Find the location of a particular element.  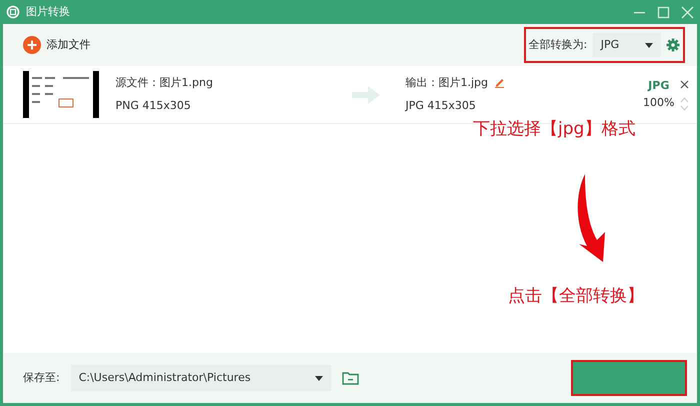

window-title: 图片转换 is located at coordinates (48, 12).